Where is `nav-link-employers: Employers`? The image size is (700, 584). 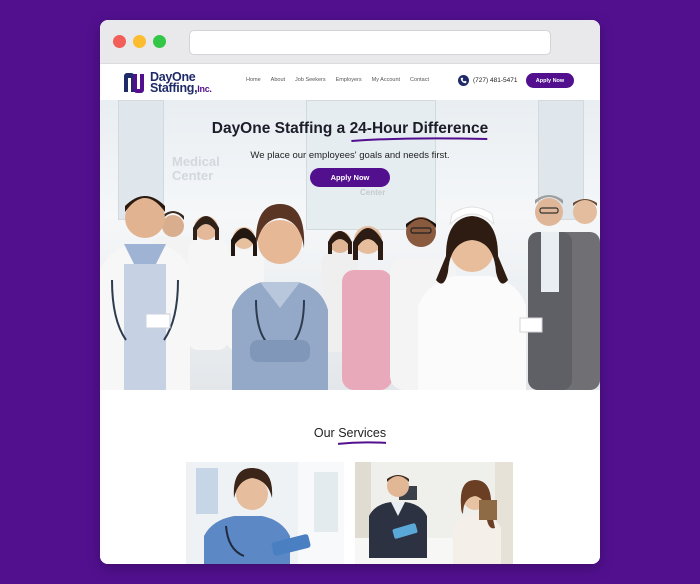
nav-link-employers: Employers is located at coordinates (349, 80).